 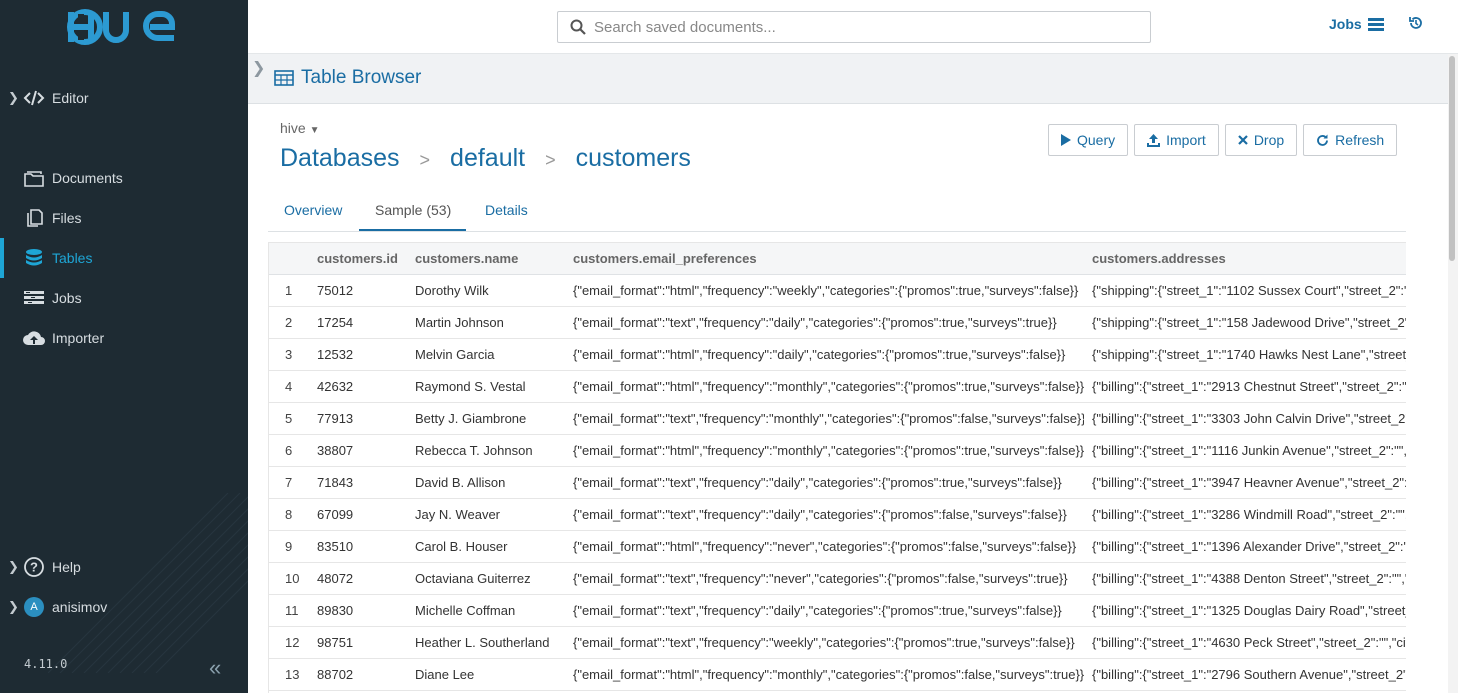 What do you see at coordinates (506, 210) in the screenshot?
I see `tab-details: Details` at bounding box center [506, 210].